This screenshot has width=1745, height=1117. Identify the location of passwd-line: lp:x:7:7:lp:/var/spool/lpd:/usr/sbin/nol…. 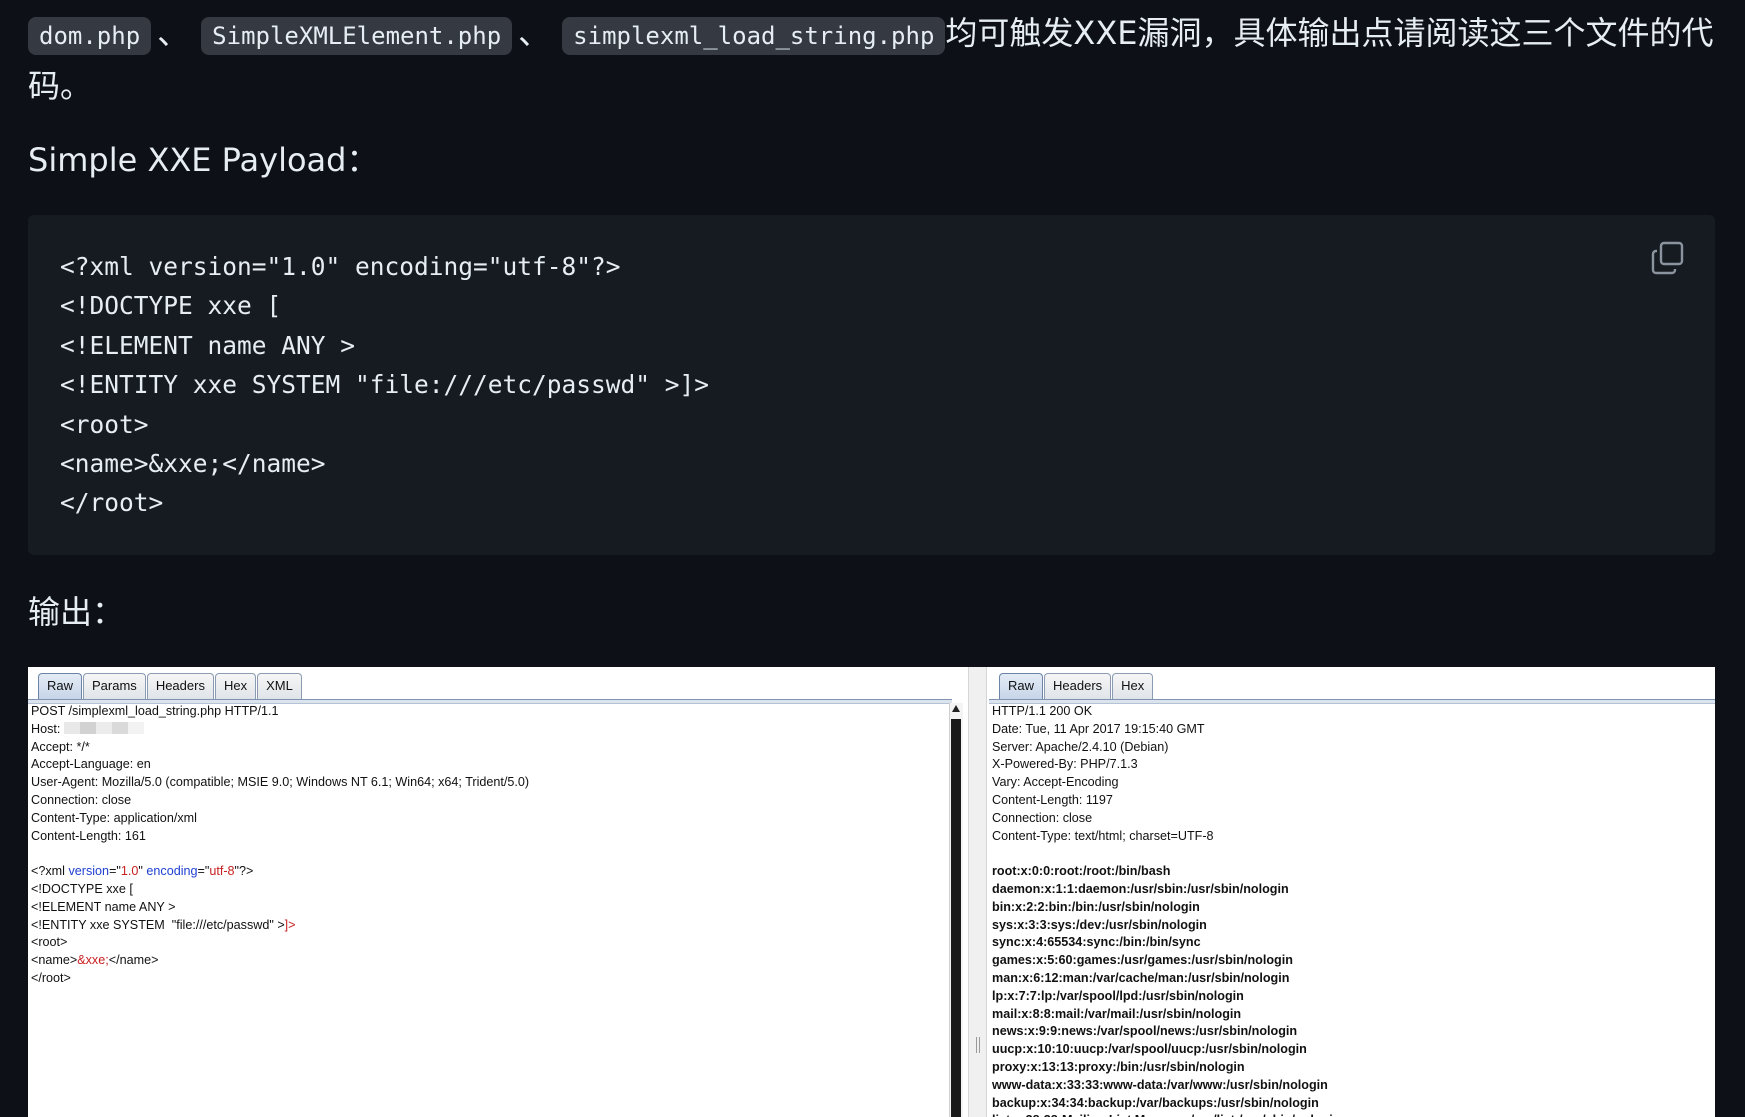
(1118, 995).